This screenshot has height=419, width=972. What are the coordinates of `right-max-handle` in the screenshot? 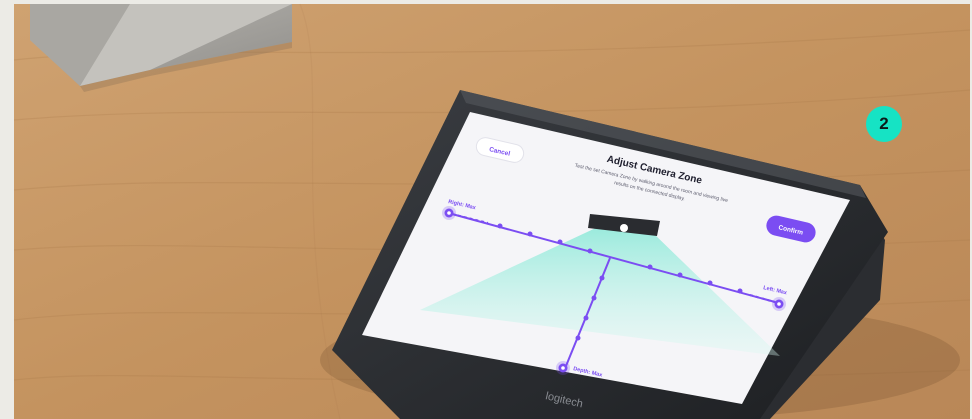 It's located at (449, 213).